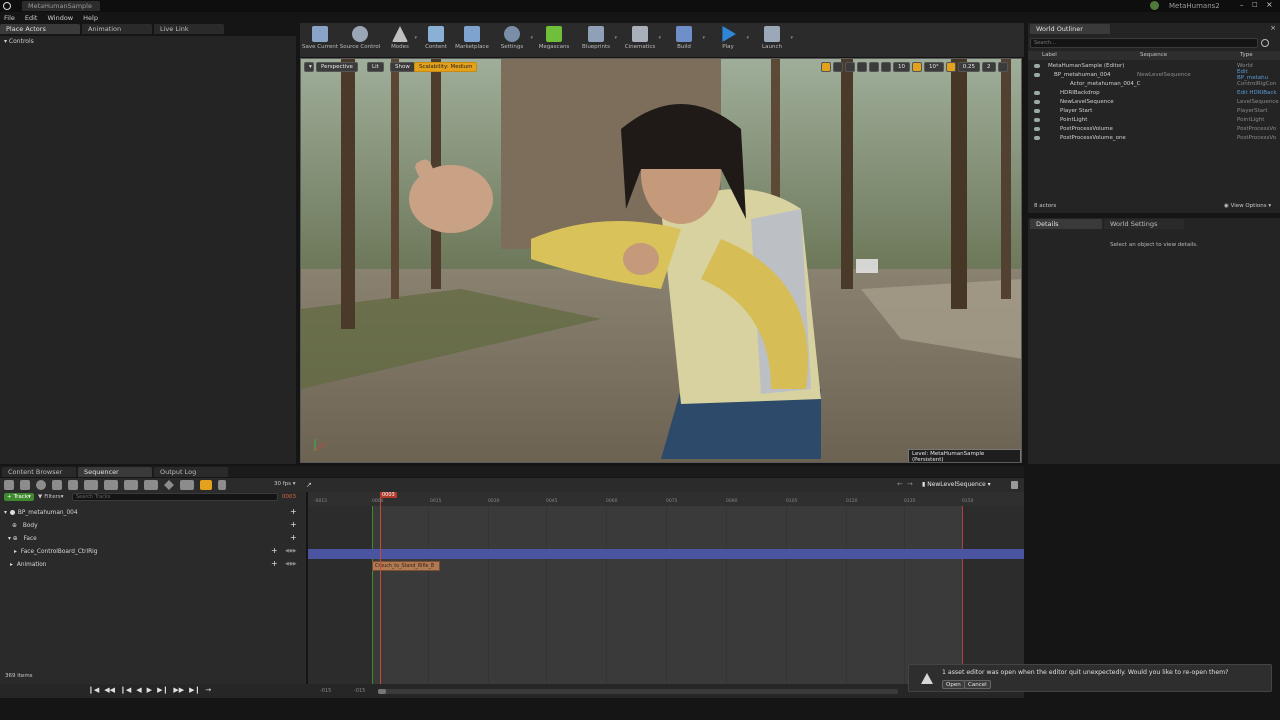 The height and width of the screenshot is (720, 1280). I want to click on start-frame: -015, so click(325, 691).